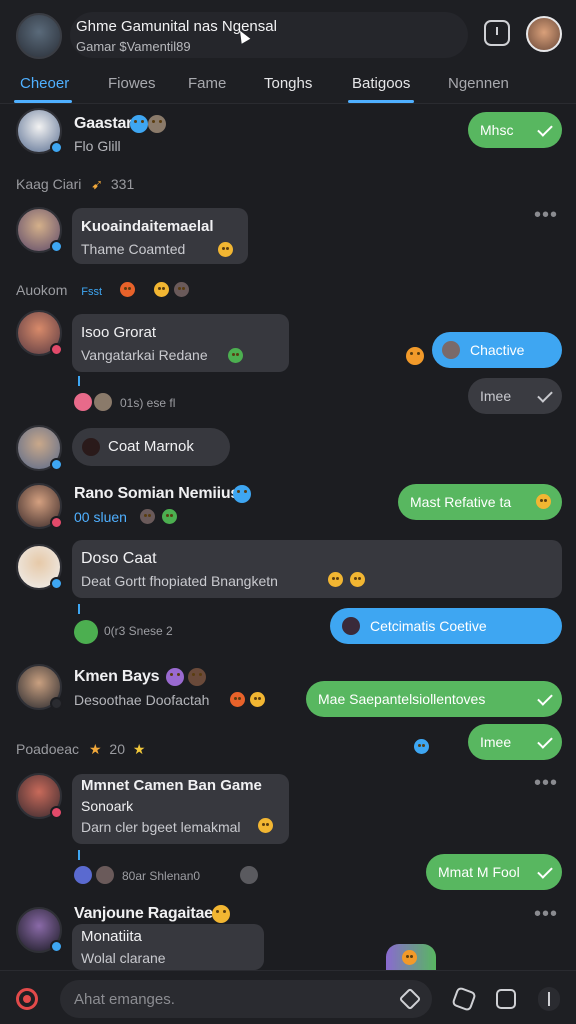 The width and height of the screenshot is (576, 1024). What do you see at coordinates (43, 101) in the screenshot?
I see `tab-underline-active` at bounding box center [43, 101].